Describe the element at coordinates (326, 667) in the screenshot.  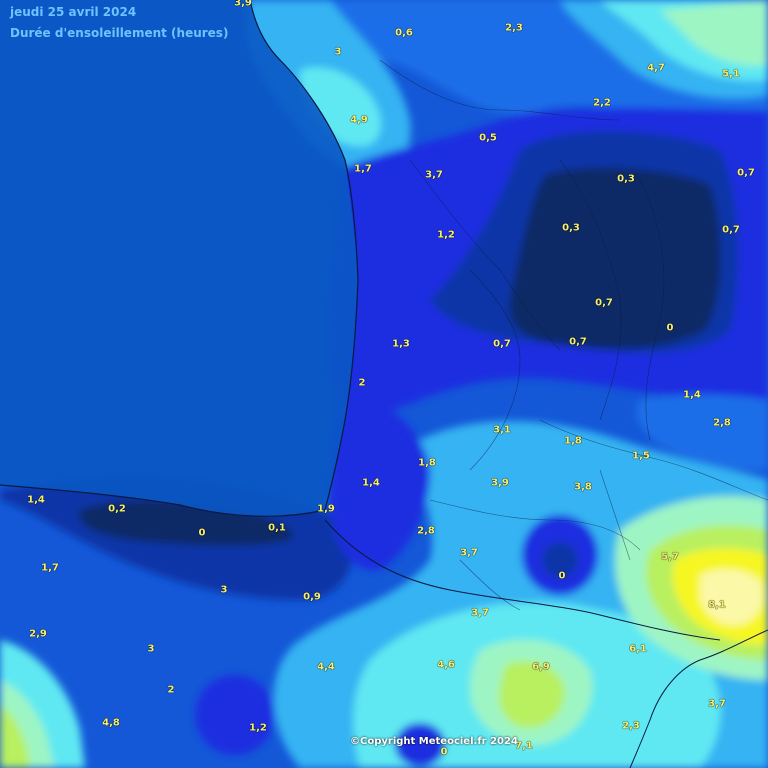
I see `value-label: 4,4` at that location.